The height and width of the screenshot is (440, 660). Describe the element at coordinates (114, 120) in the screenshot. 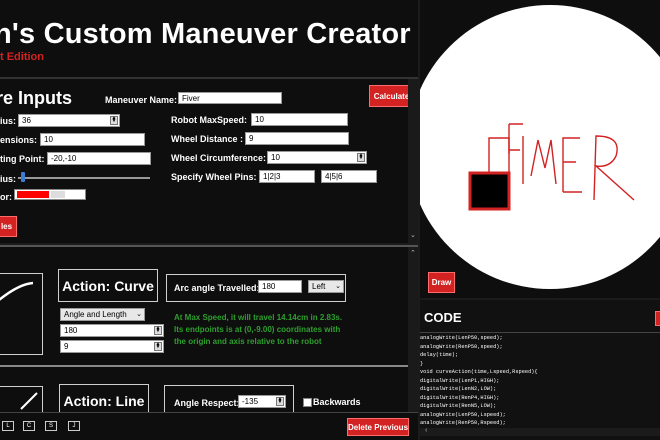

I see `radius-spinner-icon: ▲ ▼` at that location.